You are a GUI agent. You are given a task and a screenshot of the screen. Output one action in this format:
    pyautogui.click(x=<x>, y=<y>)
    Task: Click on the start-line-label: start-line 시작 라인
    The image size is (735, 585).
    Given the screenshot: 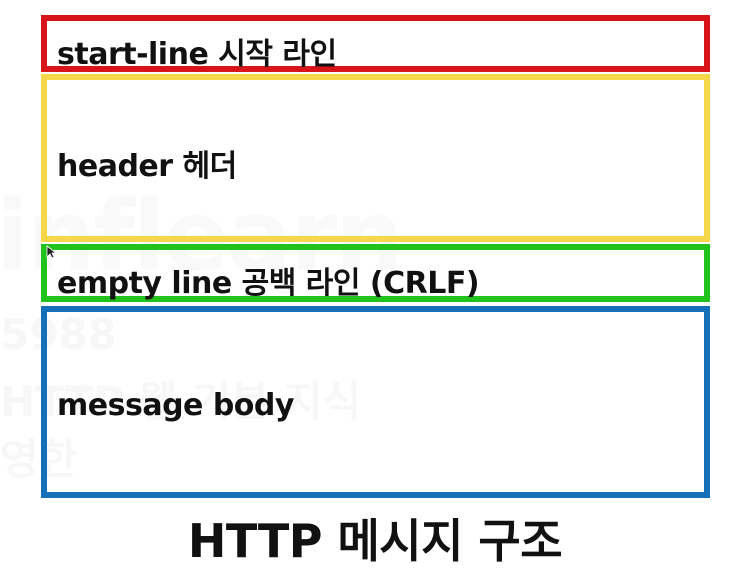 What is the action you would take?
    pyautogui.click(x=197, y=54)
    